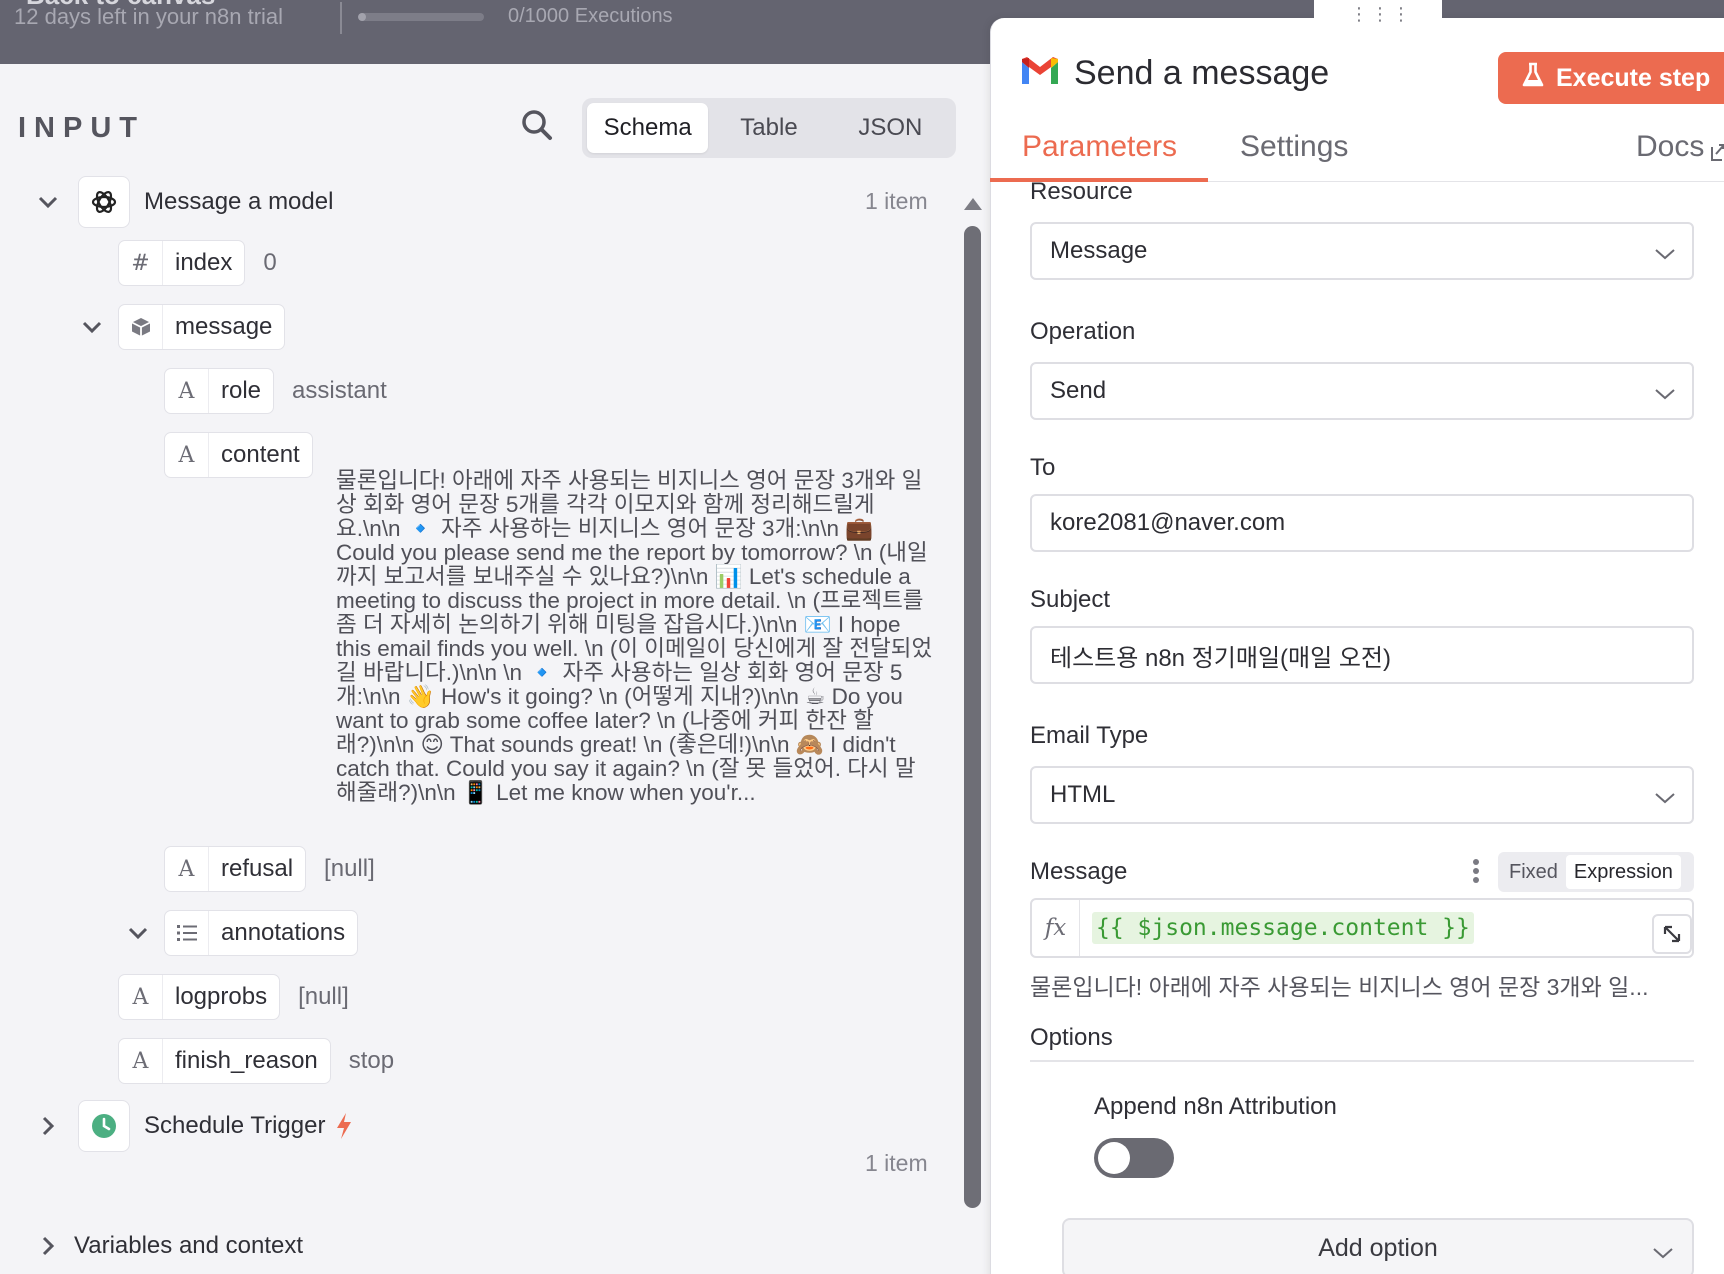  I want to click on field-refusal: A refusal [null], so click(269, 869).